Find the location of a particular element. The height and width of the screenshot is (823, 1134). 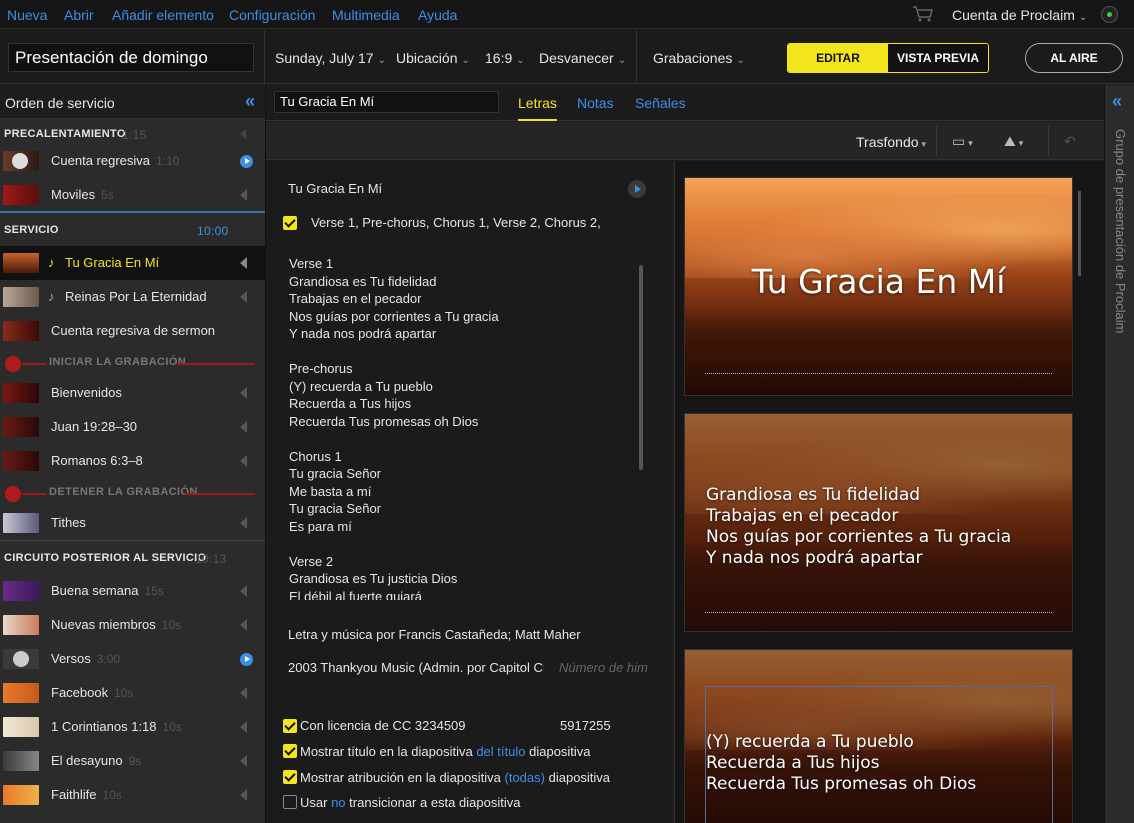

order-checkbox is located at coordinates (290, 223).